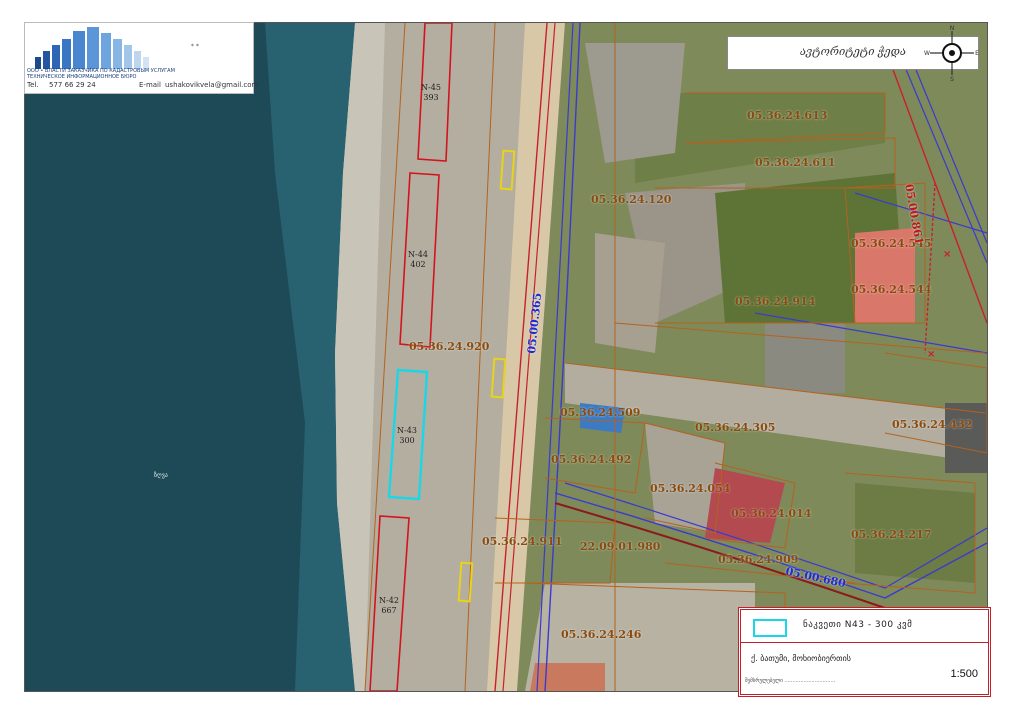 The height and width of the screenshot is (724, 1023). I want to click on parcel-label: 05.36.24.509, so click(600, 412).